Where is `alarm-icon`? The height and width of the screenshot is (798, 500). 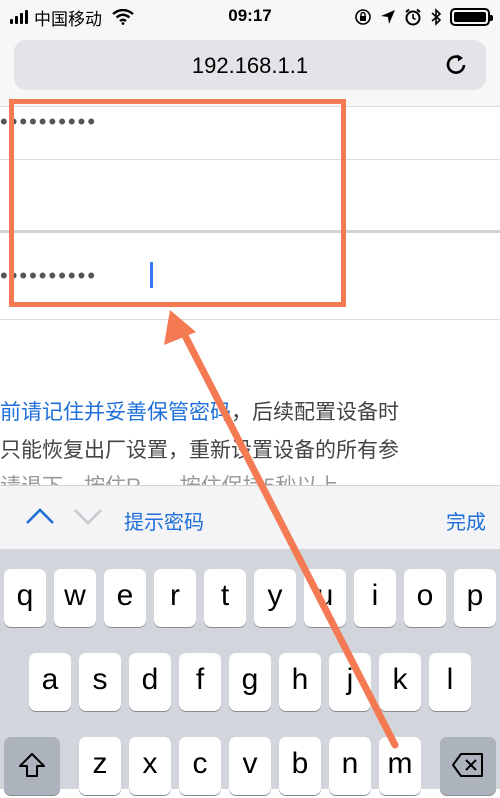 alarm-icon is located at coordinates (413, 17).